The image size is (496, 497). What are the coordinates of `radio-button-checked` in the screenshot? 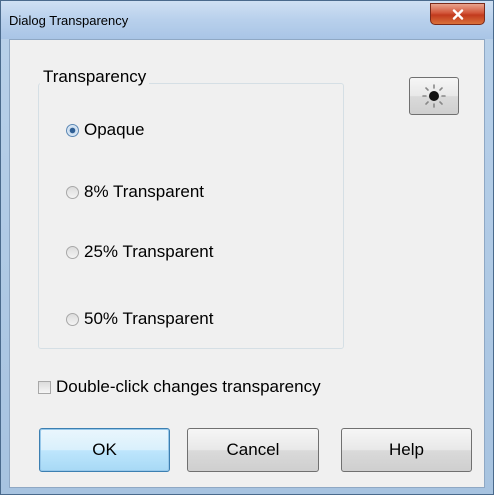 It's located at (72, 130).